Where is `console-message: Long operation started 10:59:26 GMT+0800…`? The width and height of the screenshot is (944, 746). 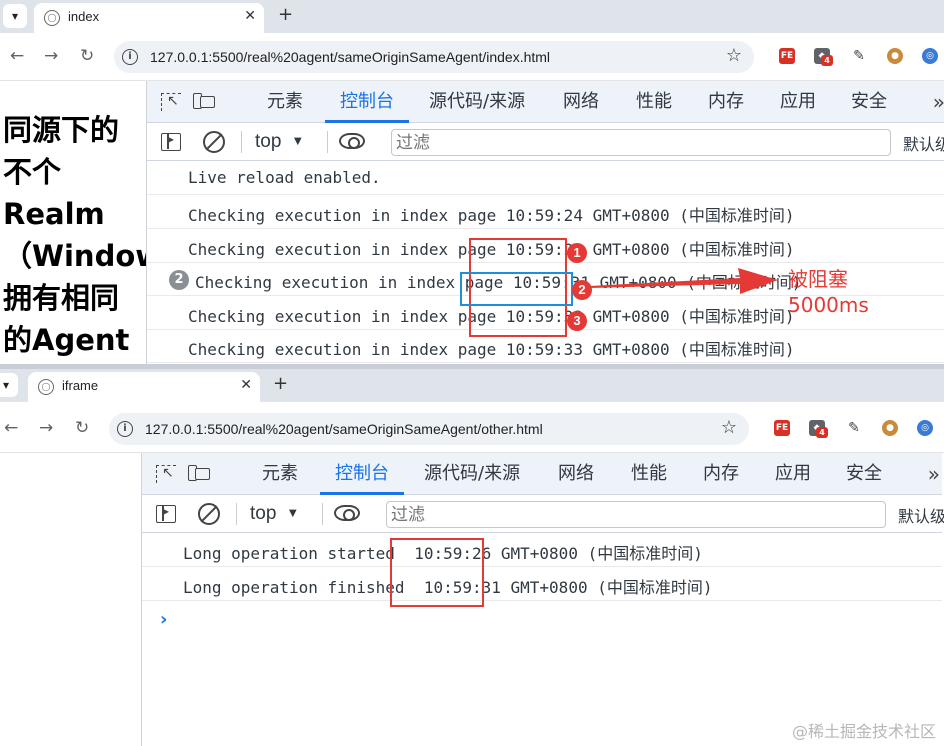
console-message: Long operation started 10:59:26 GMT+0800… is located at coordinates (542, 550).